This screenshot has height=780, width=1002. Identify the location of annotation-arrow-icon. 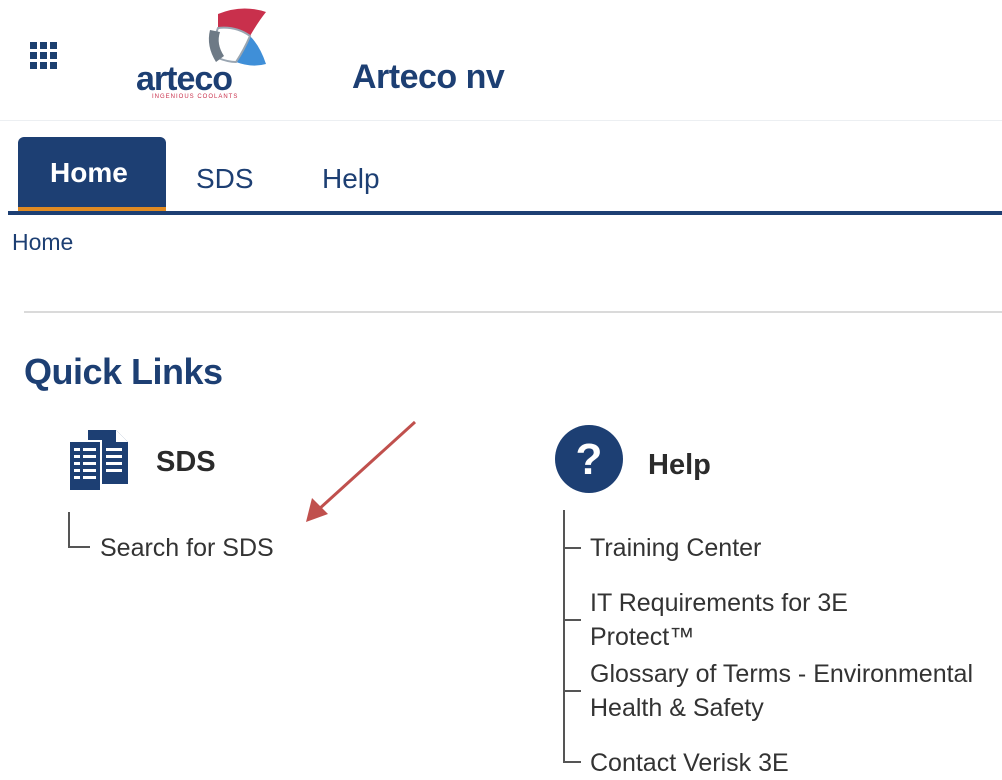
(361, 471).